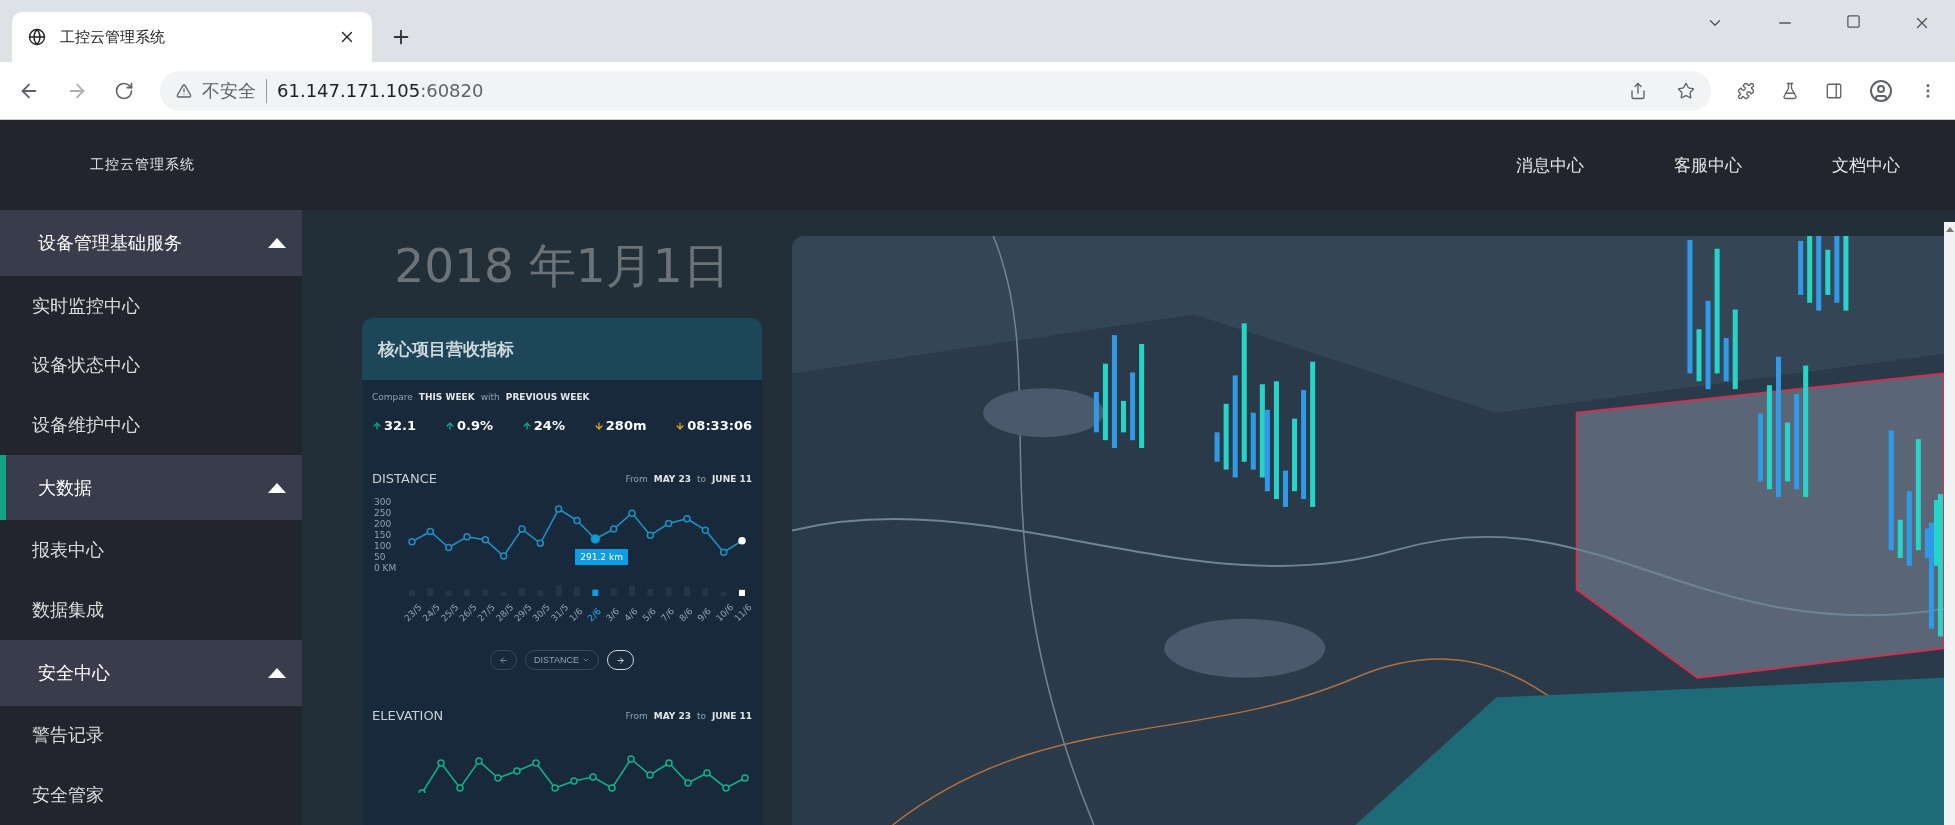  I want to click on axis-label: 300, so click(383, 502).